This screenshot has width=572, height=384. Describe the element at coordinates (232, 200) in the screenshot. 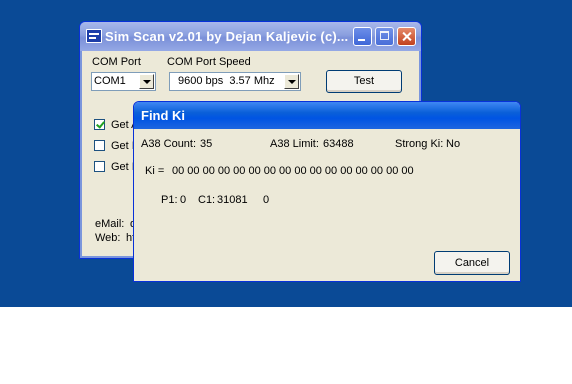

I see `c1-value: 31081` at that location.